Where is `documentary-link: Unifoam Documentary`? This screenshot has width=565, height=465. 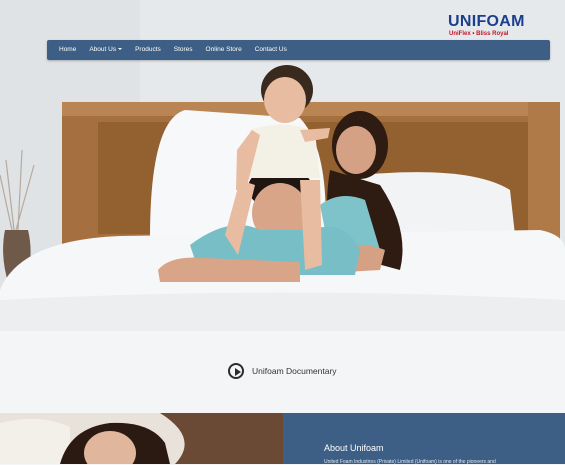
documentary-link: Unifoam Documentary is located at coordinates (282, 371).